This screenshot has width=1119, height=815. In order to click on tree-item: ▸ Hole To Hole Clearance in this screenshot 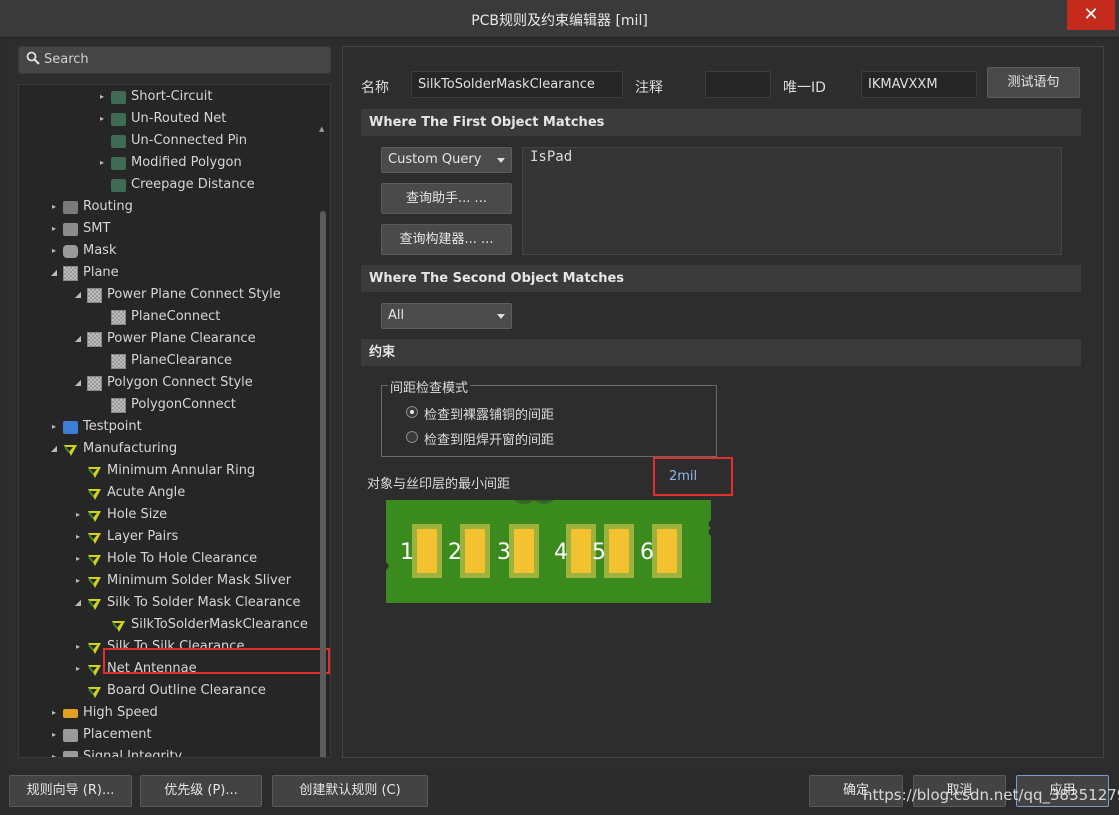, I will do `click(169, 559)`.